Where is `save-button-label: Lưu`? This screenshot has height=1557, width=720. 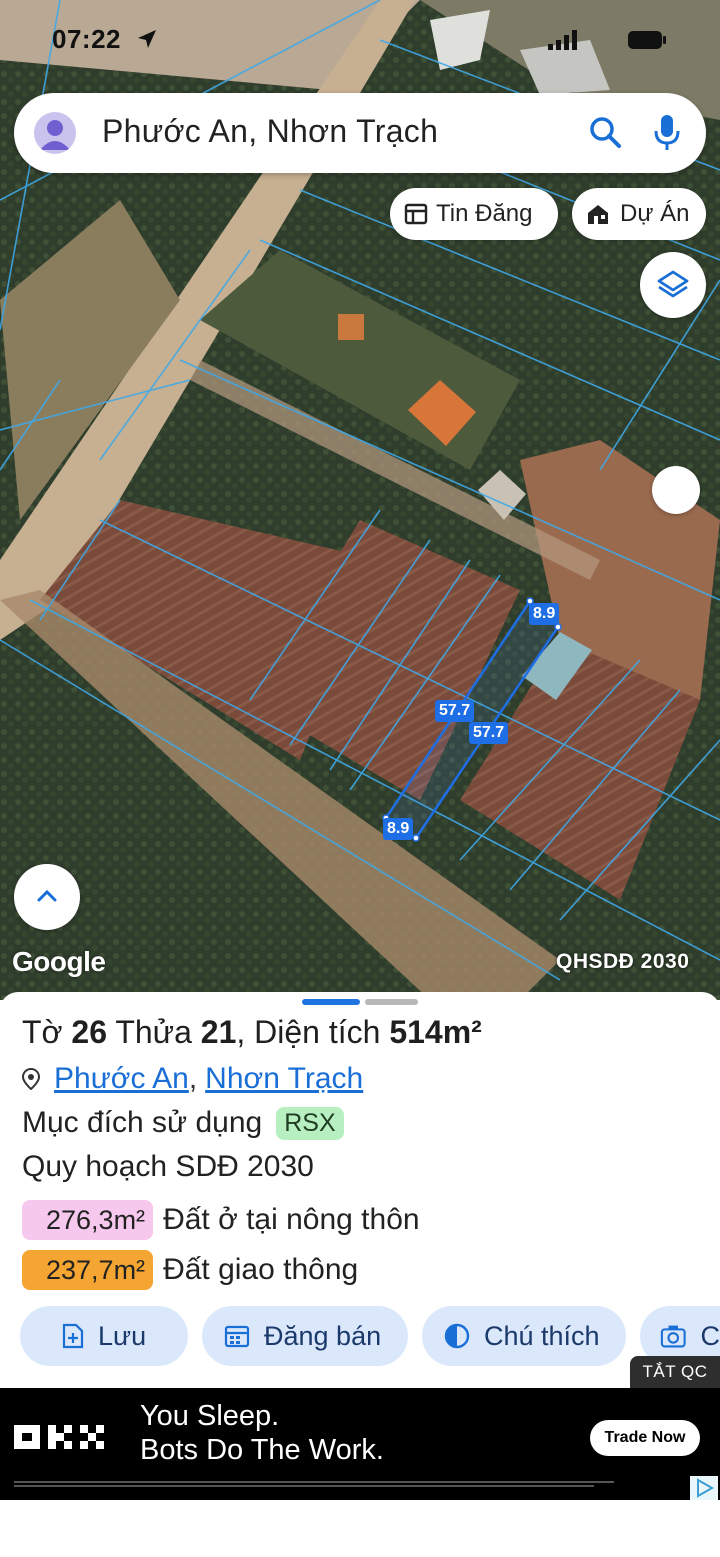 save-button-label: Lưu is located at coordinates (122, 1335).